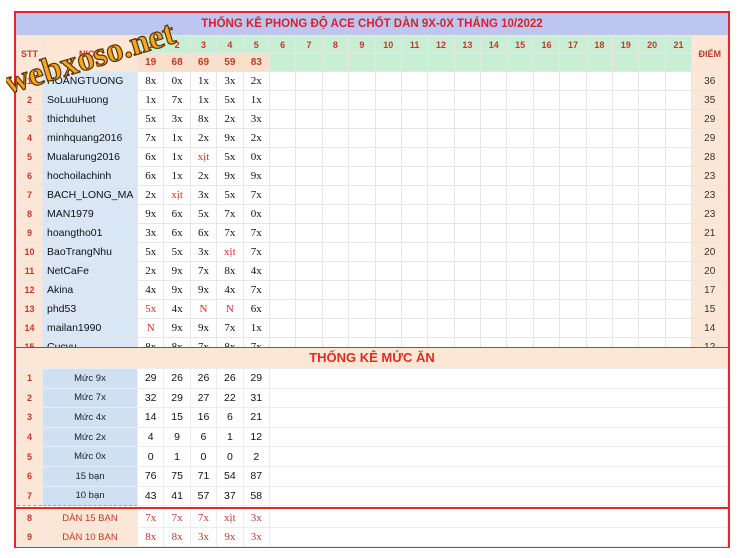 The height and width of the screenshot is (558, 746). What do you see at coordinates (710, 309) in the screenshot?
I see `row-diem: 15` at bounding box center [710, 309].